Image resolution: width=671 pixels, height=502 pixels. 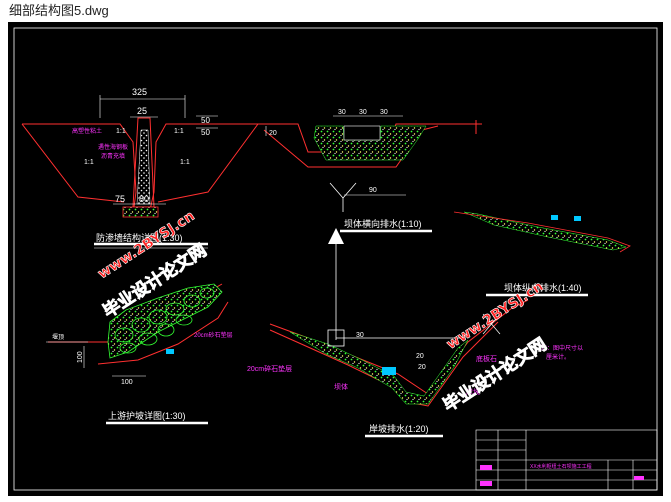 What do you see at coordinates (179, 131) in the screenshot?
I see `slope-1-1-b: 1:1` at bounding box center [179, 131].